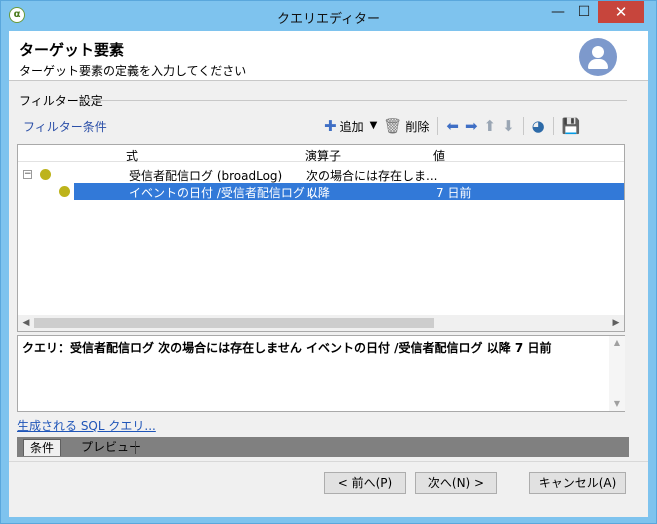  I want to click on arrow-right-icon: ➡, so click(471, 126).